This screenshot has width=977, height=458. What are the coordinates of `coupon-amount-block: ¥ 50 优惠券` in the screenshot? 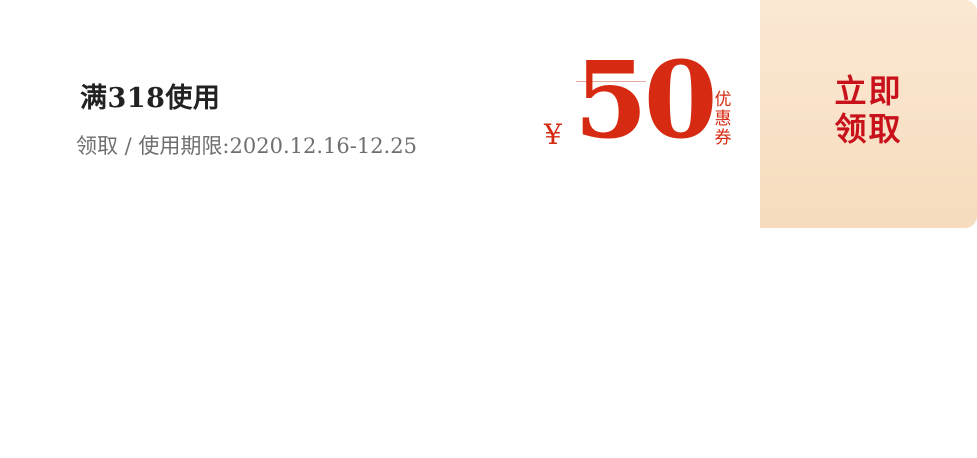 It's located at (644, 106).